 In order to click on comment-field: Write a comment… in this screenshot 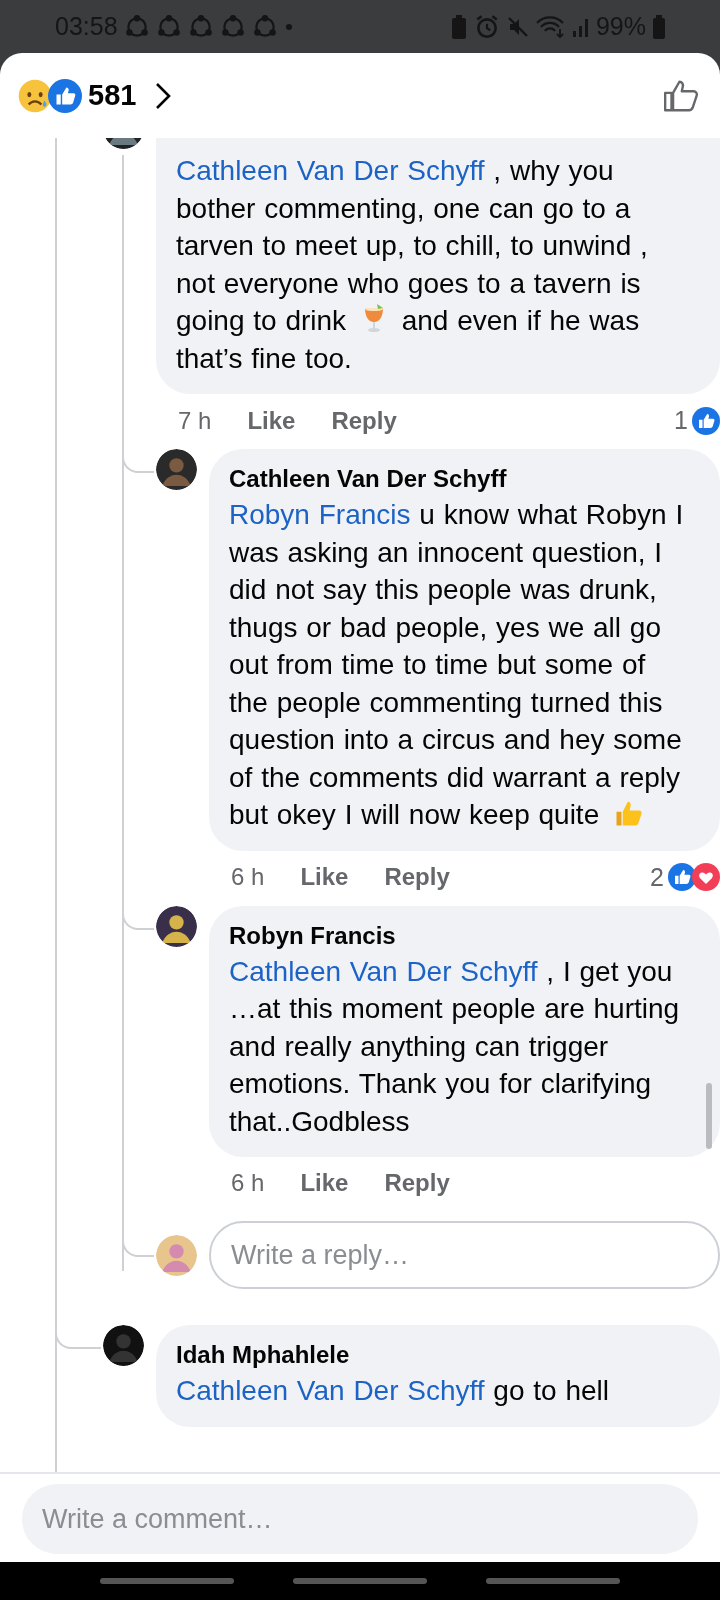, I will do `click(360, 1519)`.